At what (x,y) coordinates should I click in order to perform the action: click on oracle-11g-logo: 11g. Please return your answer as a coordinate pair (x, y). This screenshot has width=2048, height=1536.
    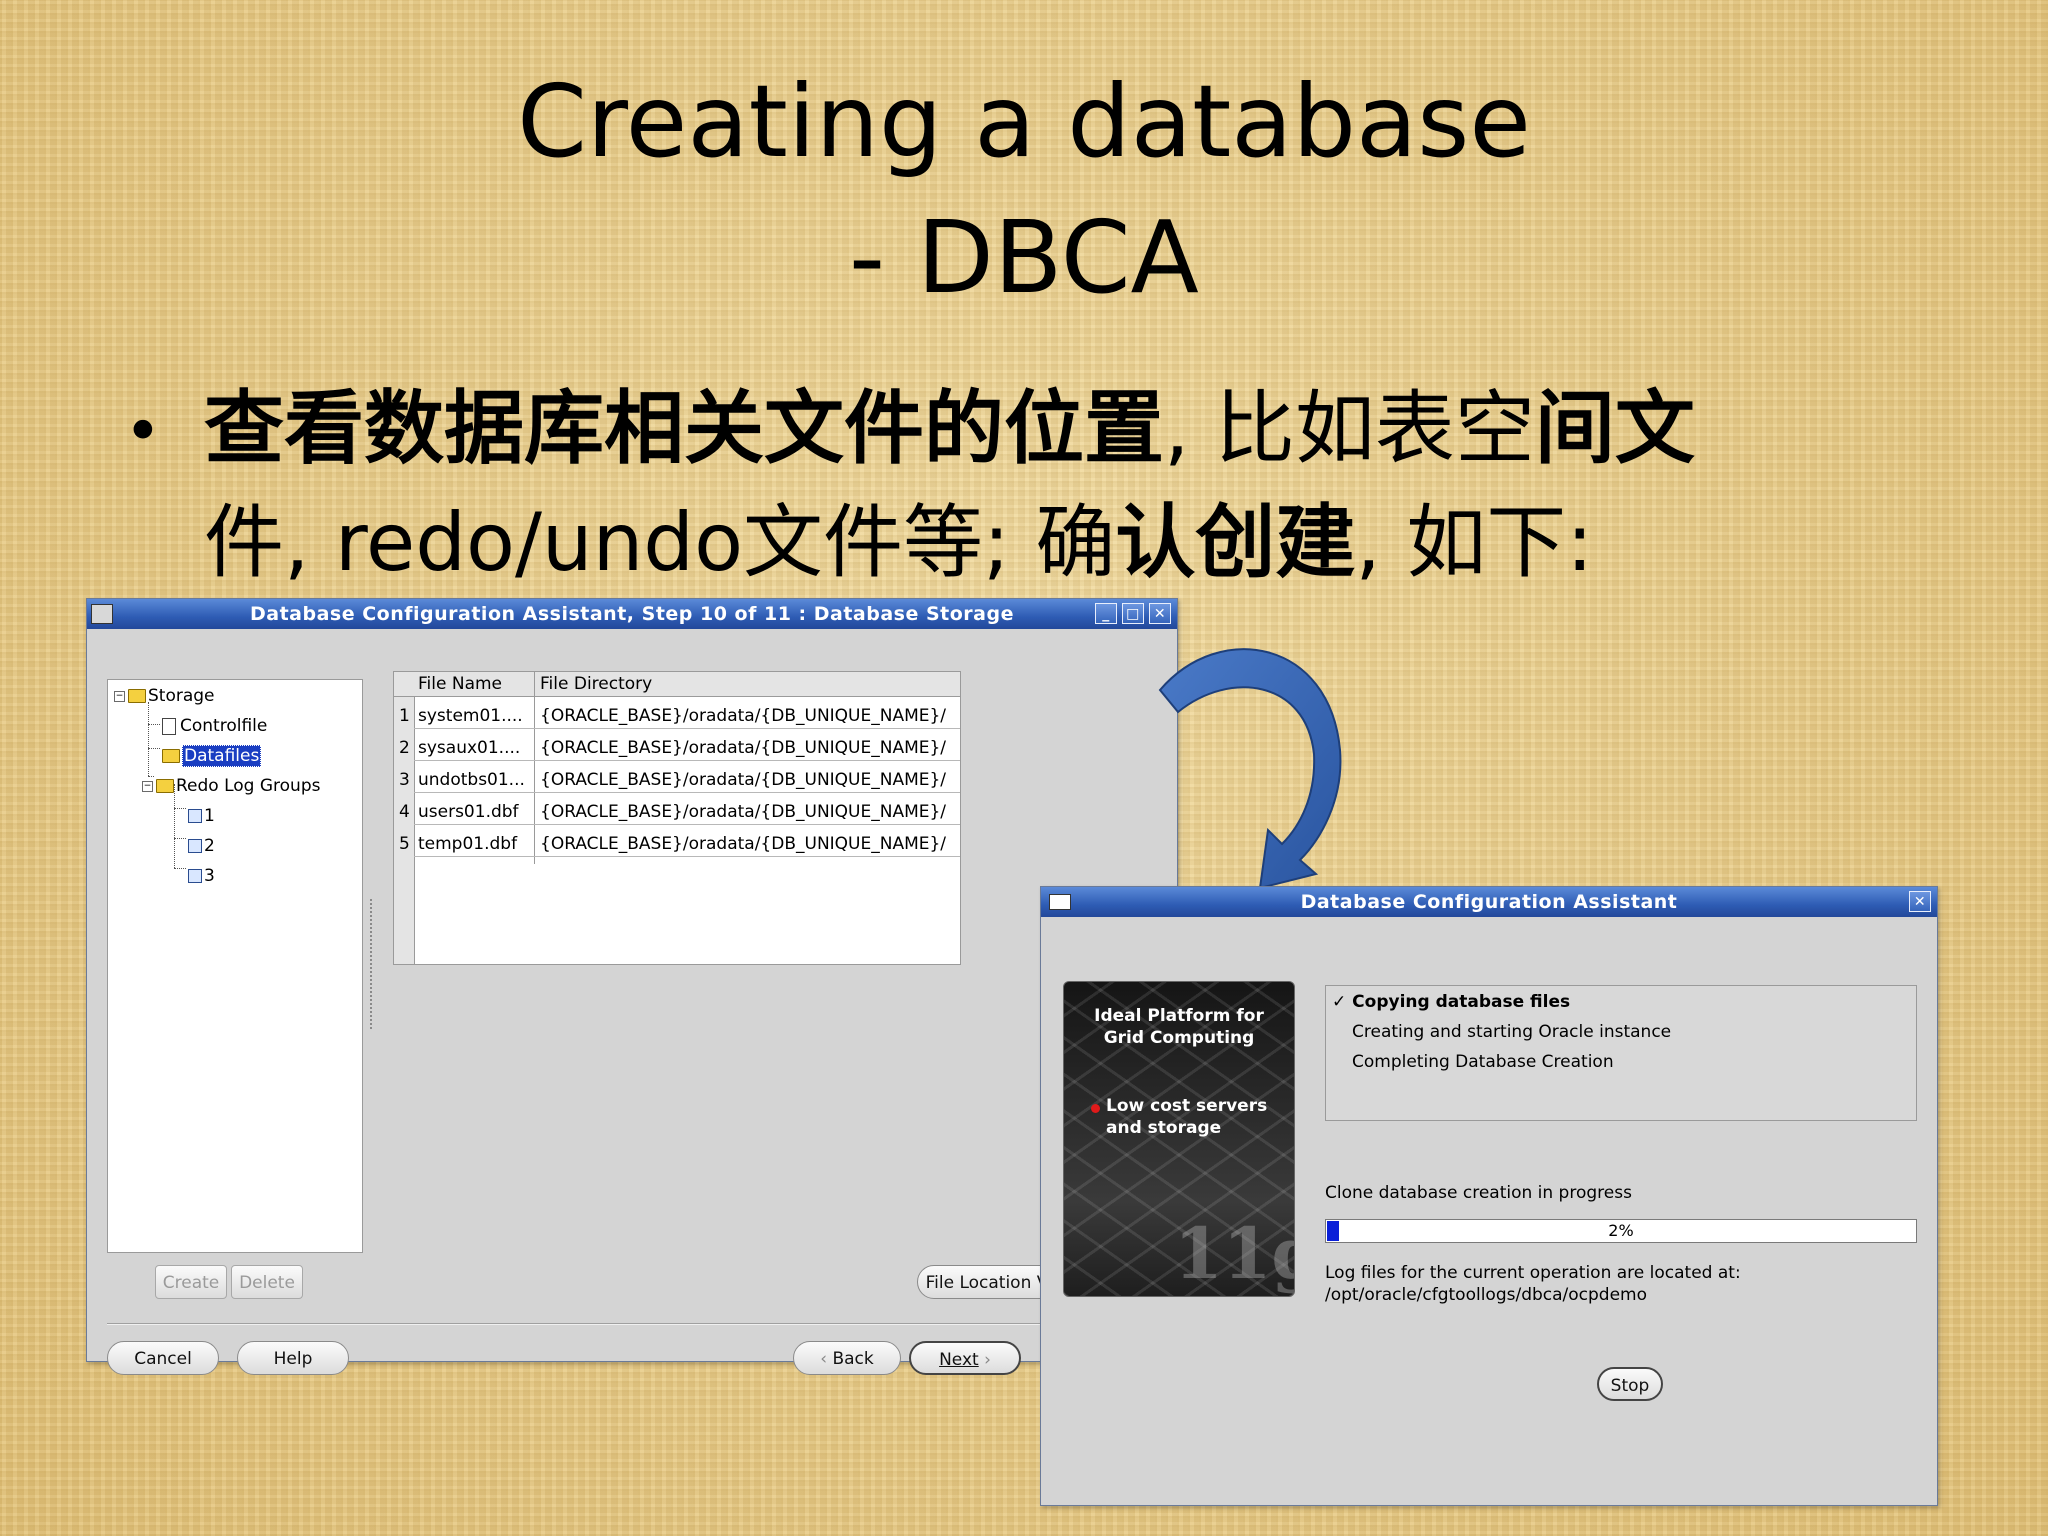
    Looking at the image, I should click on (1234, 1253).